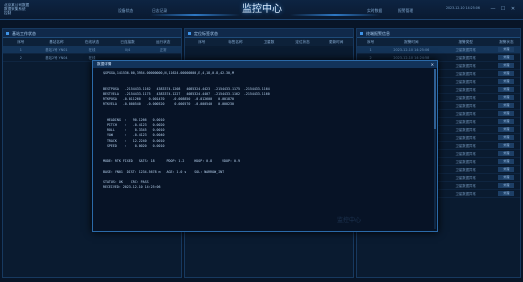 This screenshot has width=523, height=282. What do you see at coordinates (235, 41) in the screenshot?
I see `column-header: 标签名称` at bounding box center [235, 41].